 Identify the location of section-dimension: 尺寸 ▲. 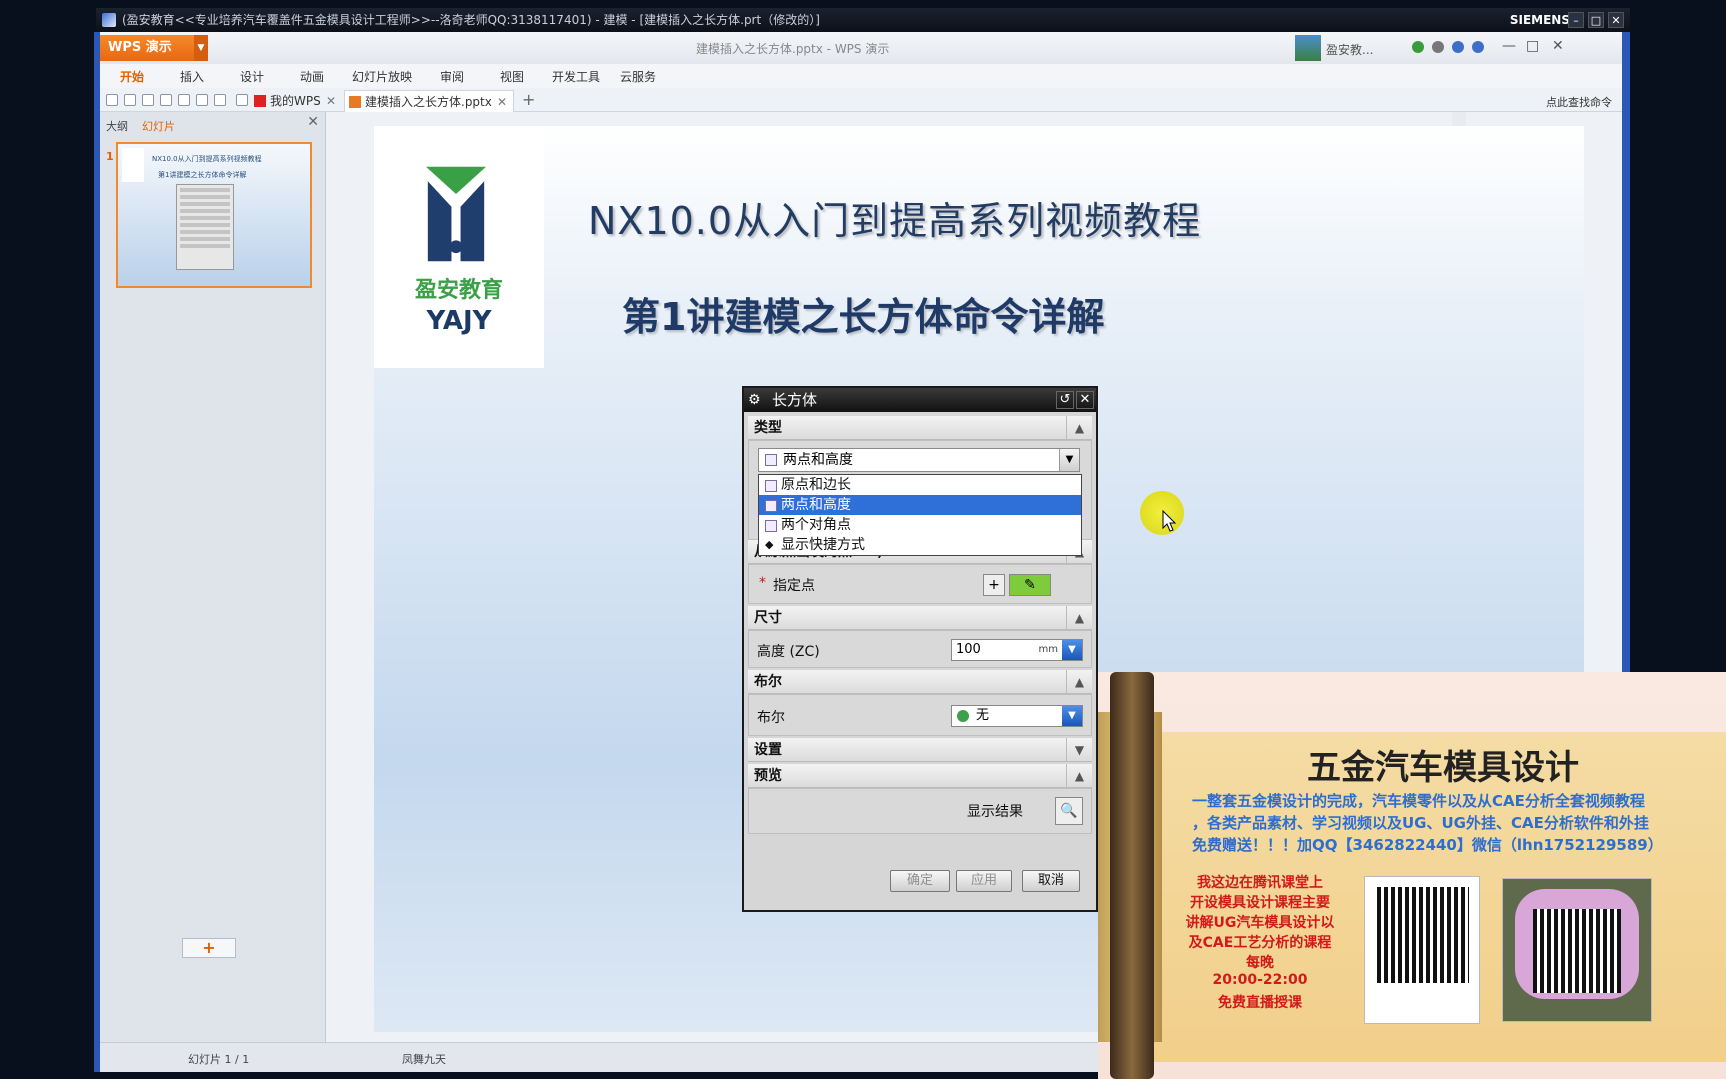
(920, 618).